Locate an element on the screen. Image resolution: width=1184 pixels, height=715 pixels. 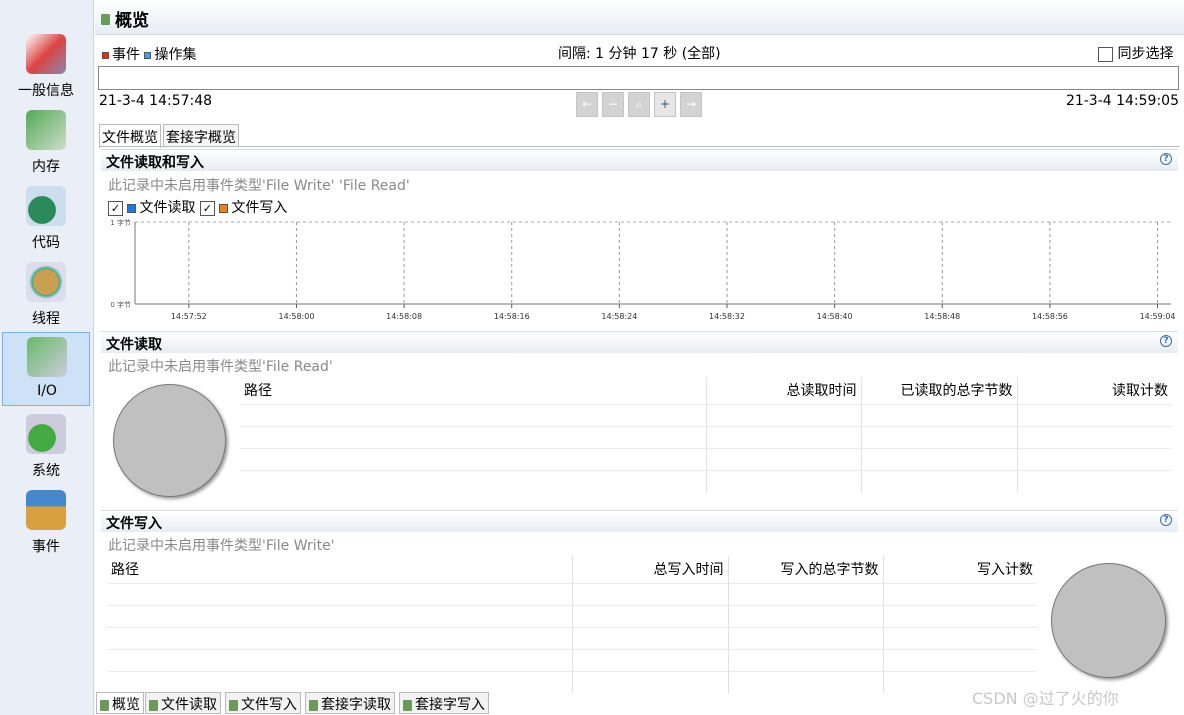
section-header-file-read: 文件读取? is located at coordinates (639, 342).